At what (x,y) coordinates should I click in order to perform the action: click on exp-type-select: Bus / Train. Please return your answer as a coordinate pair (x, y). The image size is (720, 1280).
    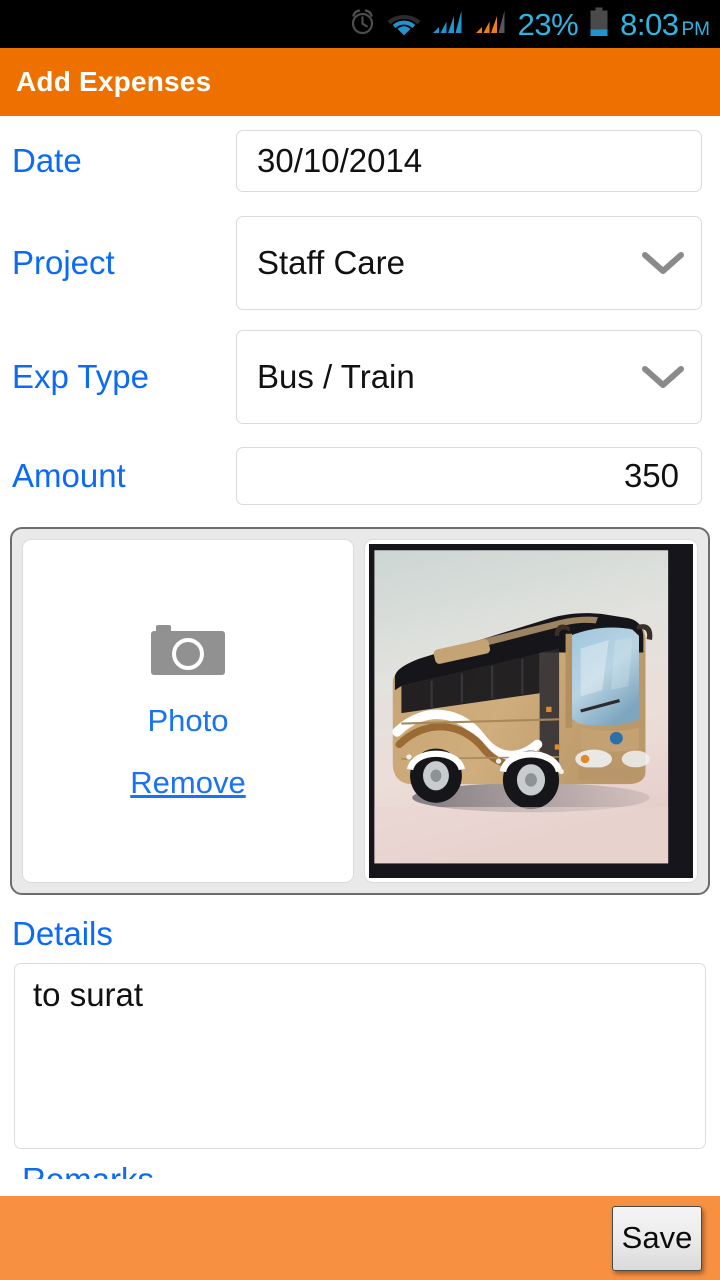
    Looking at the image, I should click on (469, 377).